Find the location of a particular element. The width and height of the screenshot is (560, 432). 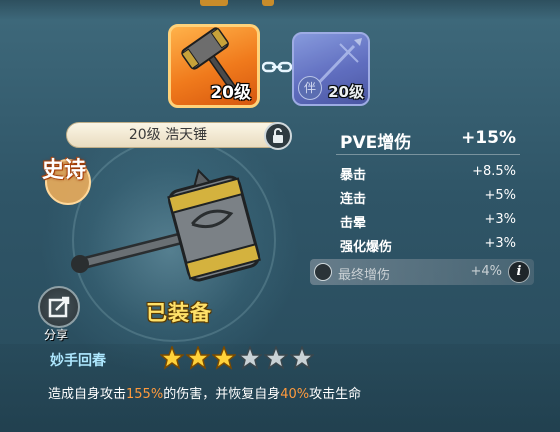

skill-desc-text: 造成自身攻击 is located at coordinates (87, 394).